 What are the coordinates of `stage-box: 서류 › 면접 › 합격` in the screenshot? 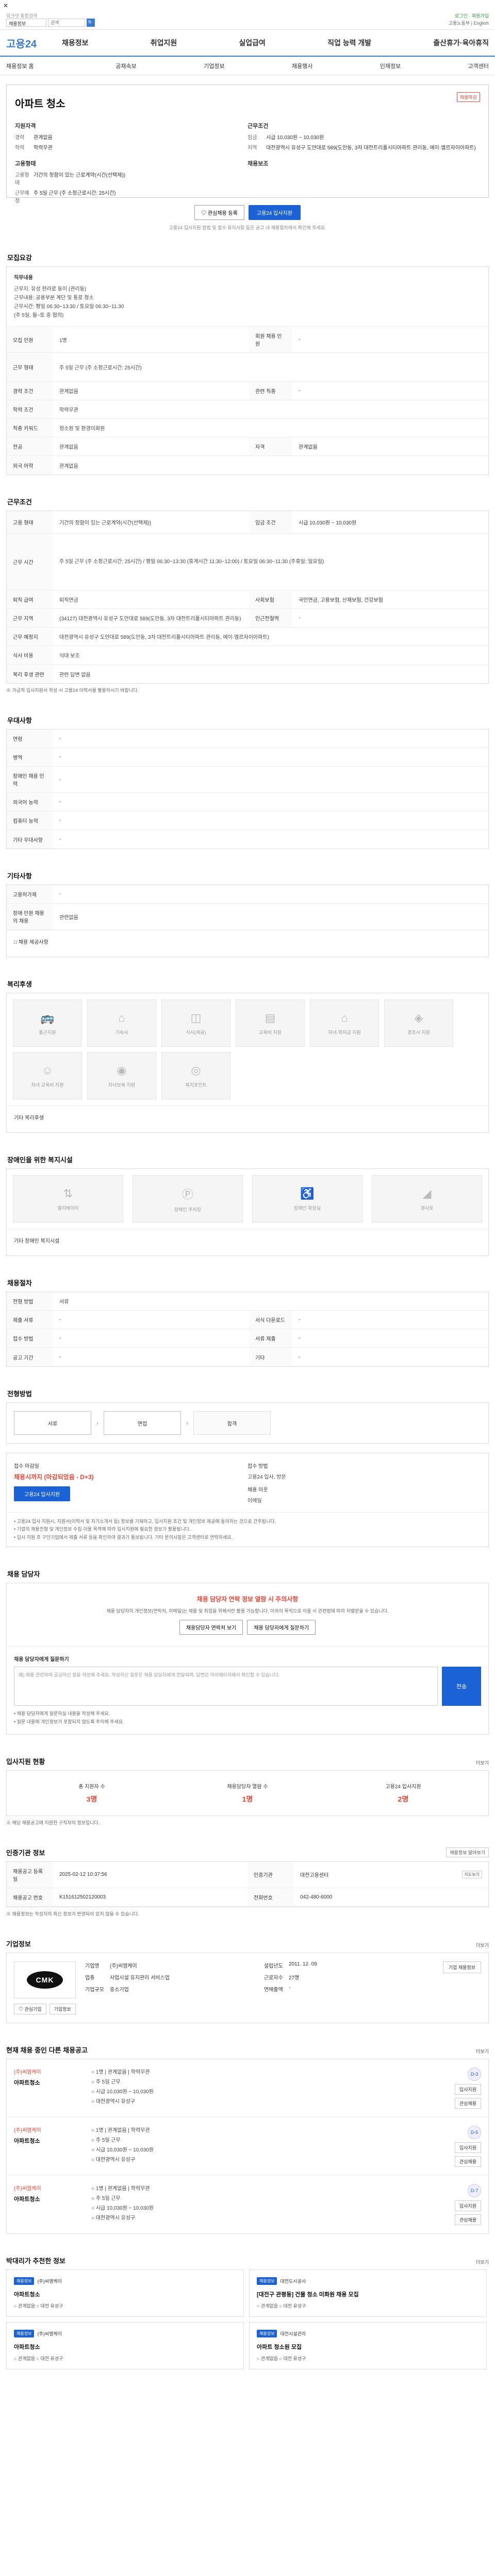 It's located at (247, 1423).